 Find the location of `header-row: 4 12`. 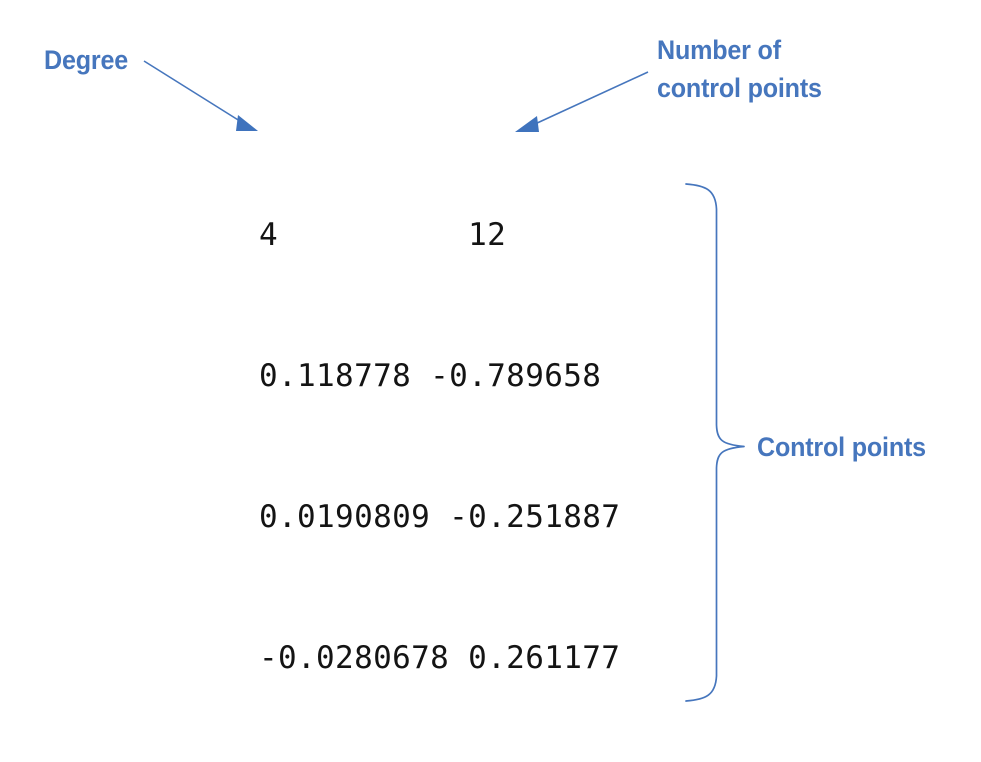

header-row: 4 12 is located at coordinates (383, 235).